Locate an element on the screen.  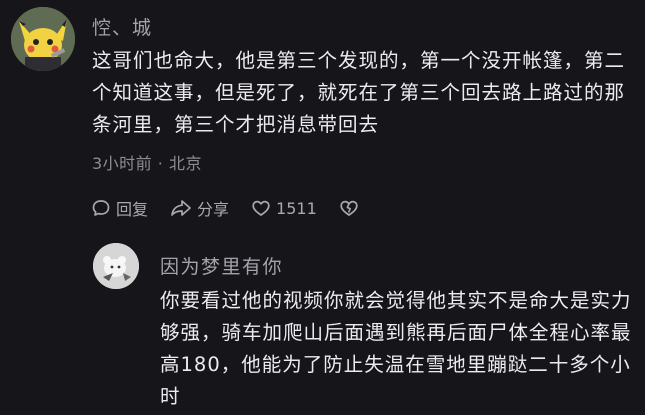
reply-button: 回复 is located at coordinates (119, 208).